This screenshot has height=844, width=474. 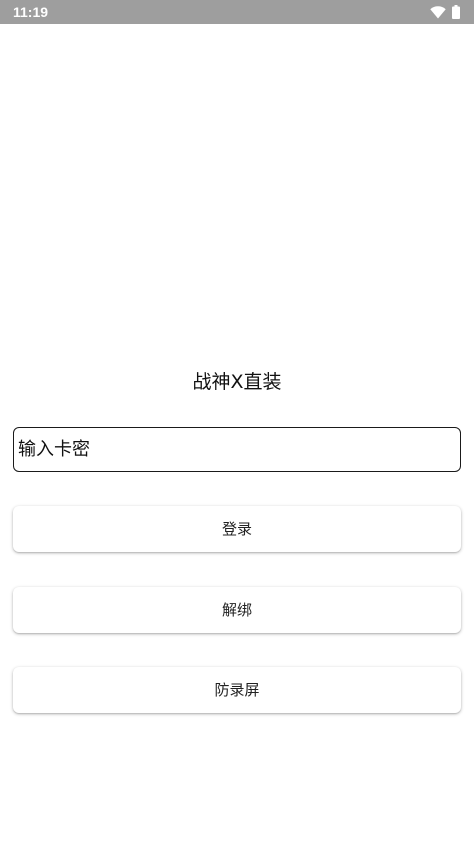 What do you see at coordinates (456, 12) in the screenshot?
I see `battery-icon` at bounding box center [456, 12].